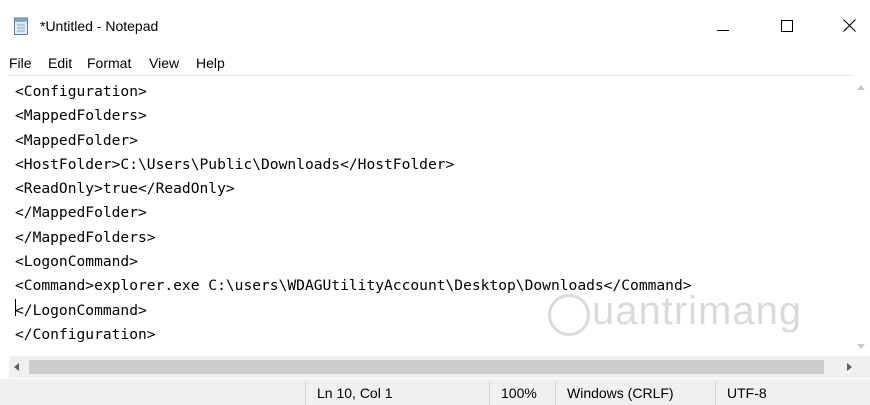 The height and width of the screenshot is (405, 870). I want to click on watermark-text: uantrimang, so click(697, 311).